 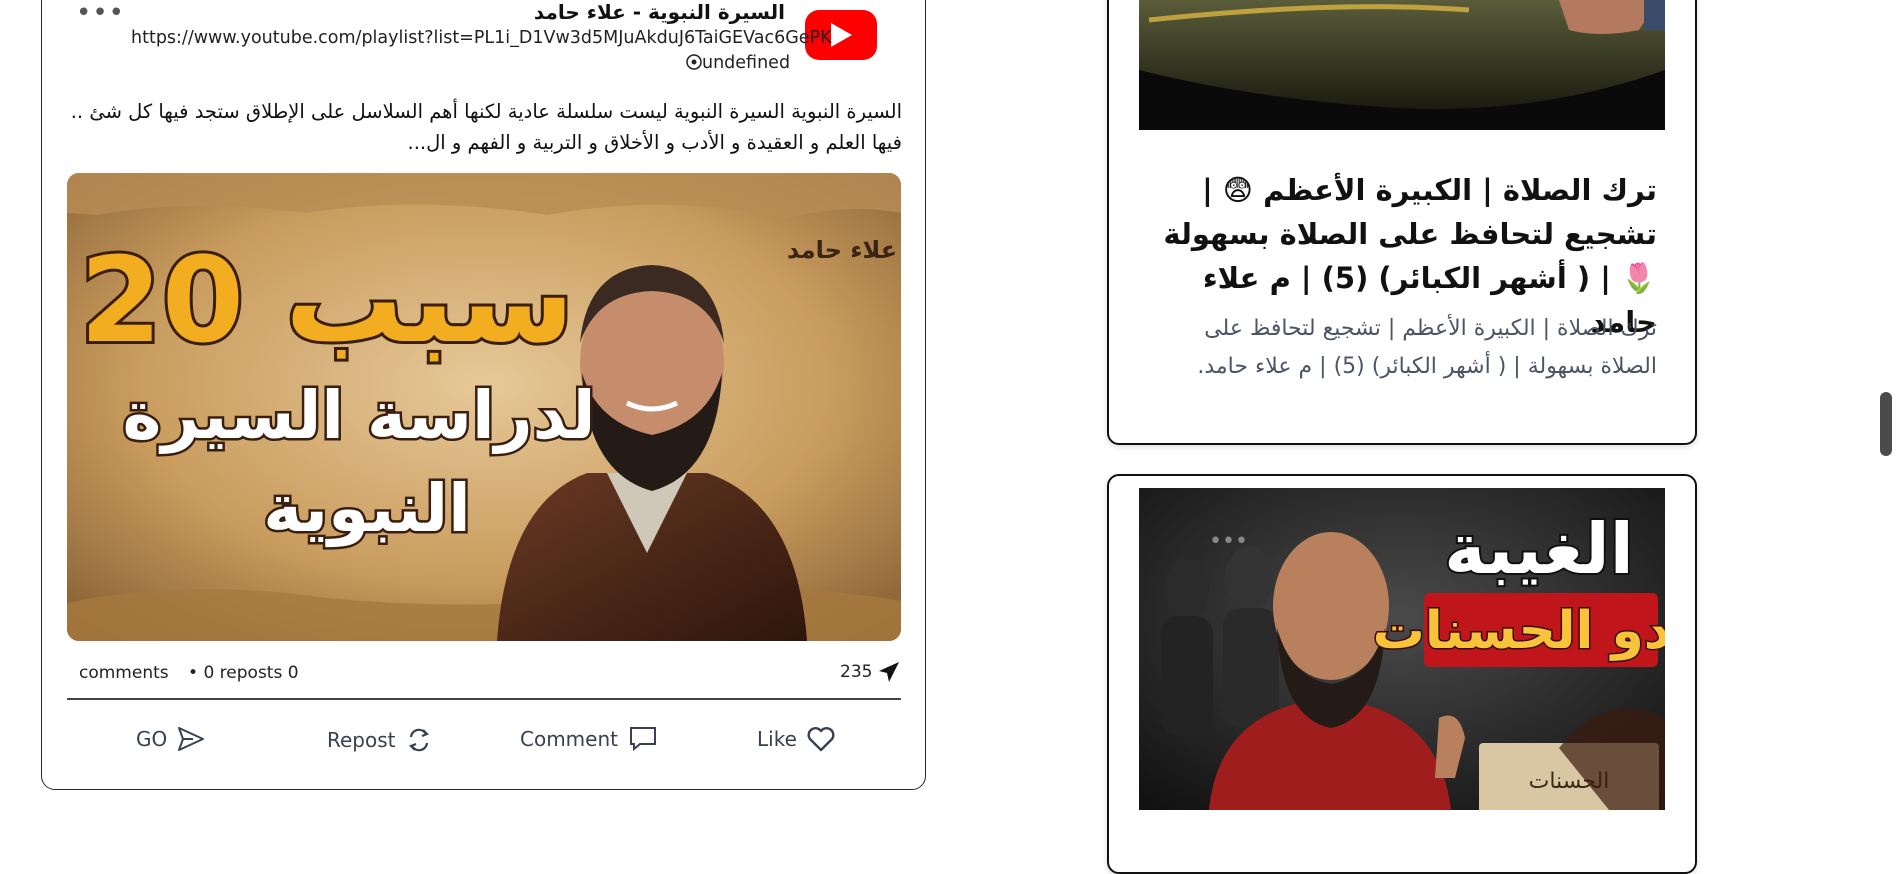 What do you see at coordinates (484, 699) in the screenshot?
I see `post-divider` at bounding box center [484, 699].